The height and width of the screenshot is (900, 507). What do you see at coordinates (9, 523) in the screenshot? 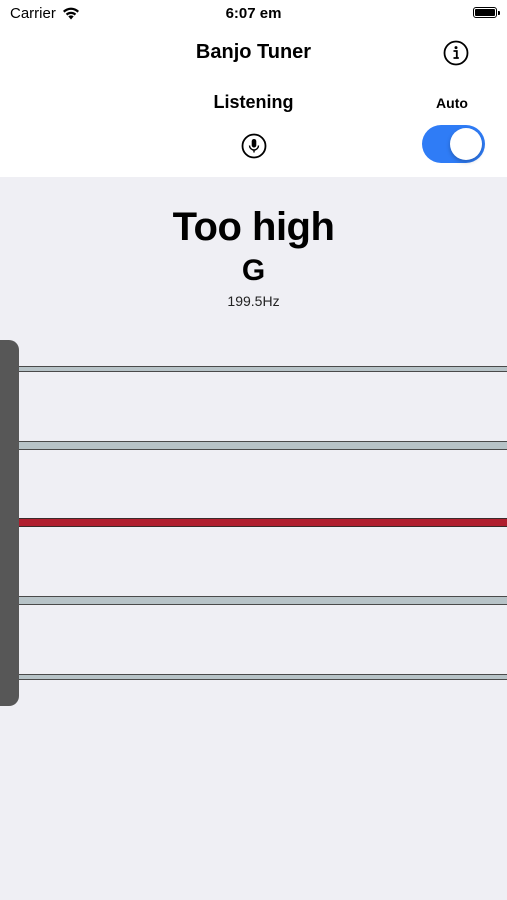
I see `banjo-nut` at bounding box center [9, 523].